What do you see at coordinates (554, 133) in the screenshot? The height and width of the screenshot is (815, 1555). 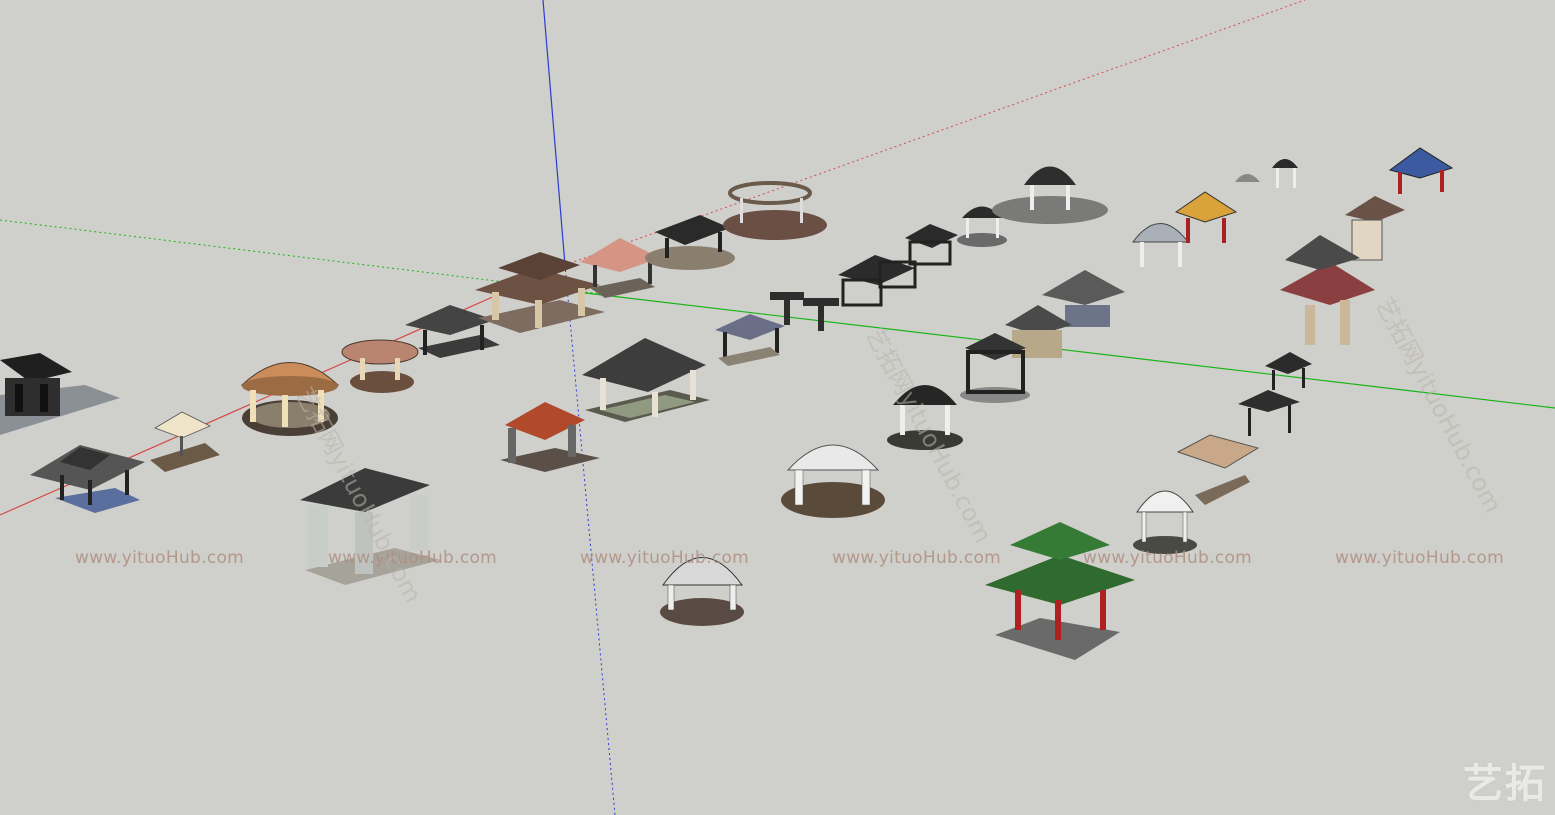 I see `blue-axis` at bounding box center [554, 133].